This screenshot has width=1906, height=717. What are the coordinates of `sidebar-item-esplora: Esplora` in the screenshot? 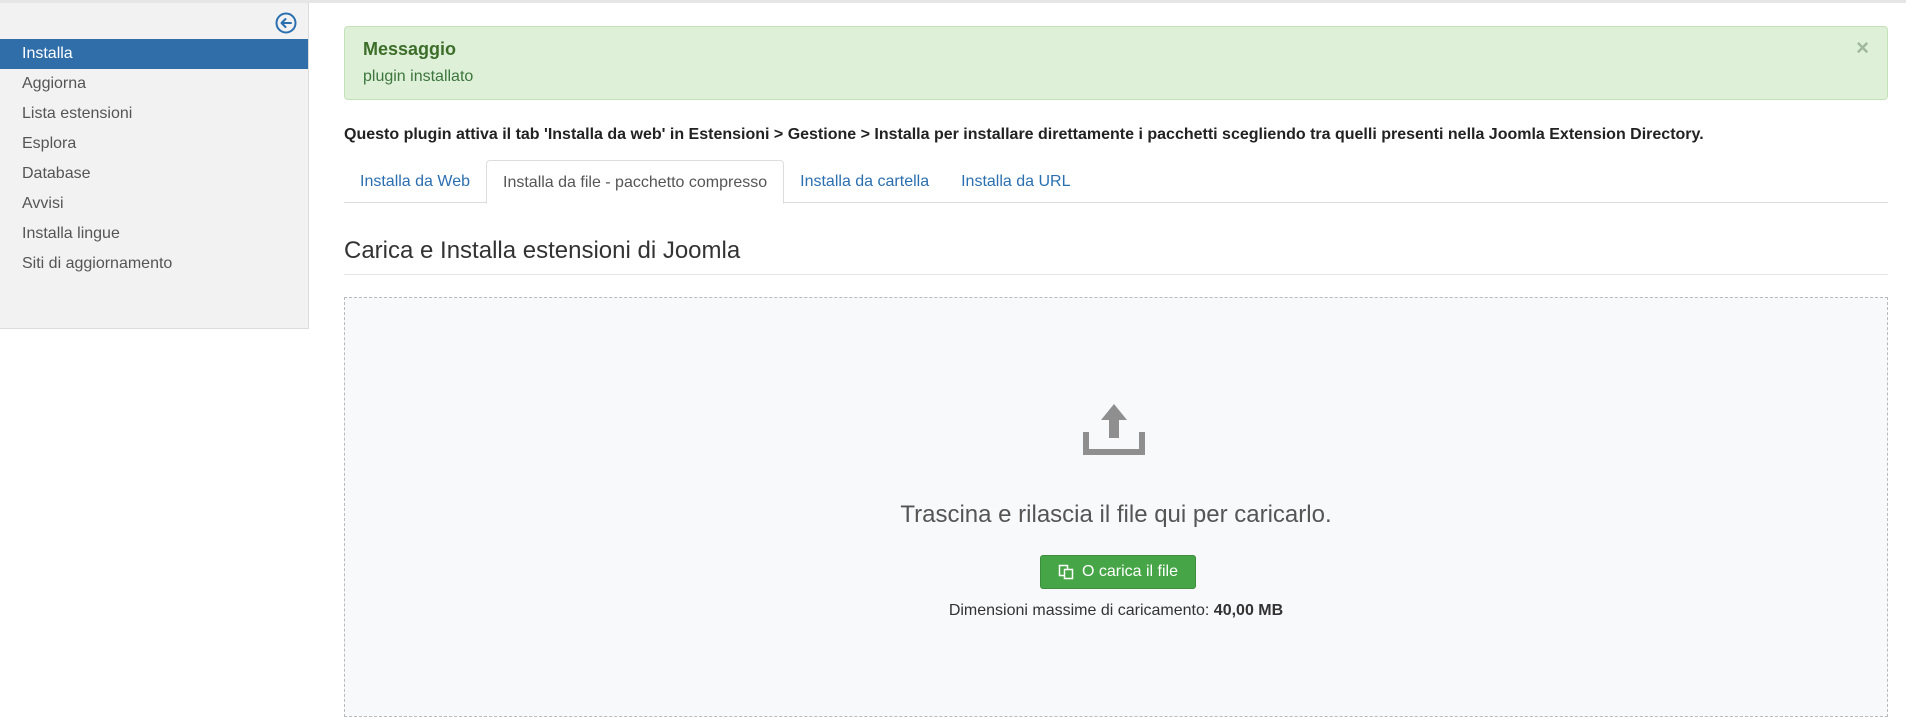 It's located at (154, 144).